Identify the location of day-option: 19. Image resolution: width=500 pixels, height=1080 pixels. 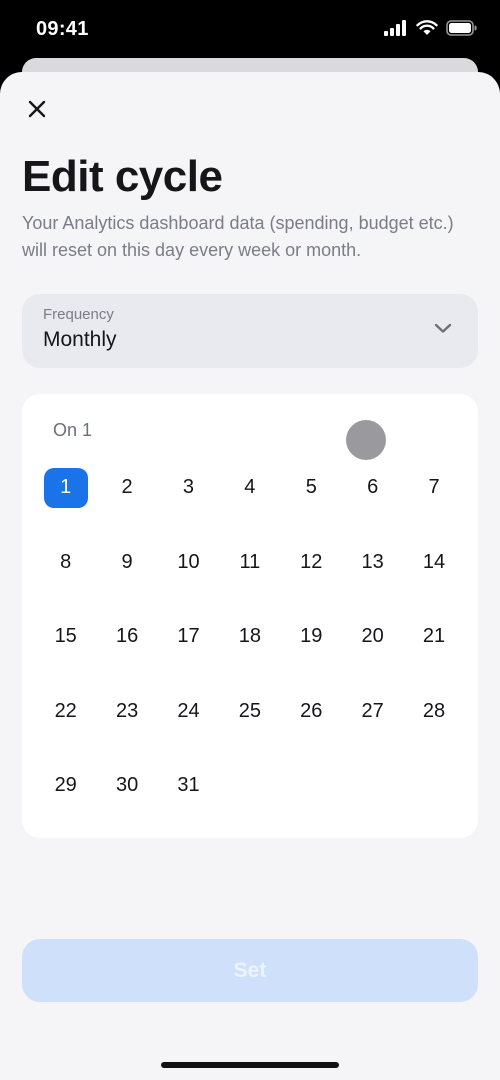
(311, 656).